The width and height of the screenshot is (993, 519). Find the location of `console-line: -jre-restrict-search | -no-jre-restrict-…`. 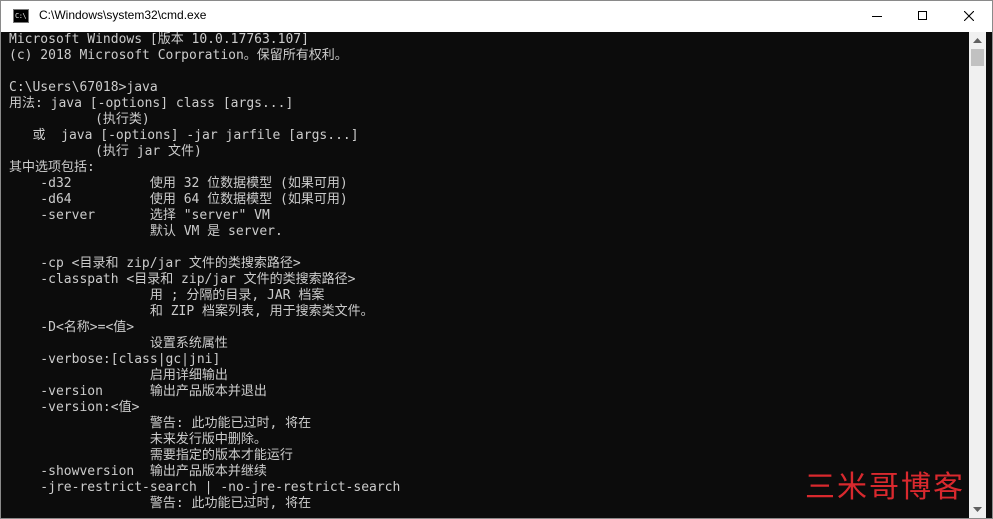

console-line: -jre-restrict-search | -no-jre-restrict-… is located at coordinates (205, 487).